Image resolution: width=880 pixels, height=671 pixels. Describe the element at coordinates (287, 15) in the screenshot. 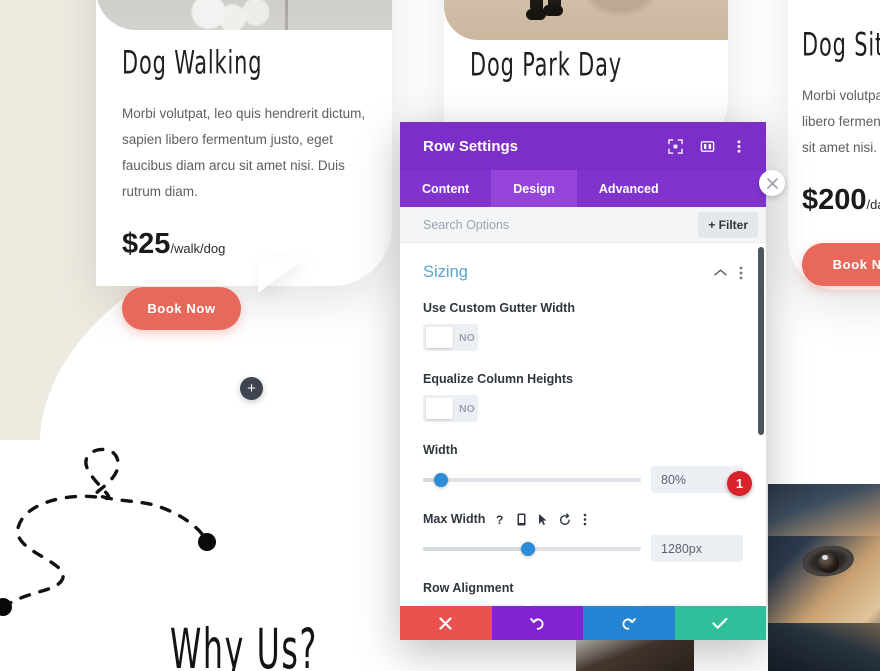

I see `photo-seam` at that location.